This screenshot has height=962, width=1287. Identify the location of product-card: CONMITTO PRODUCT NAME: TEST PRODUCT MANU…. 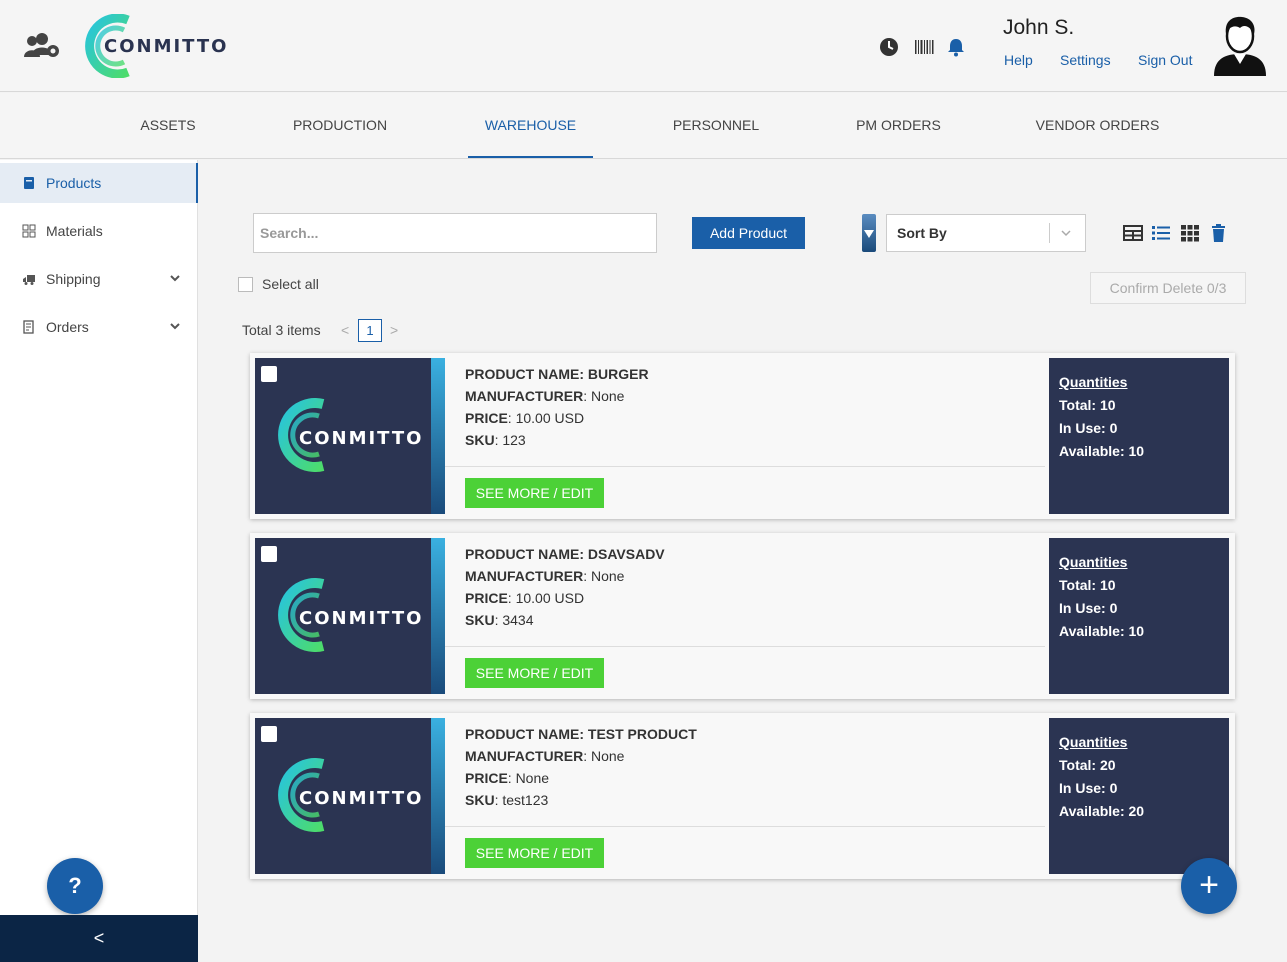
(742, 796).